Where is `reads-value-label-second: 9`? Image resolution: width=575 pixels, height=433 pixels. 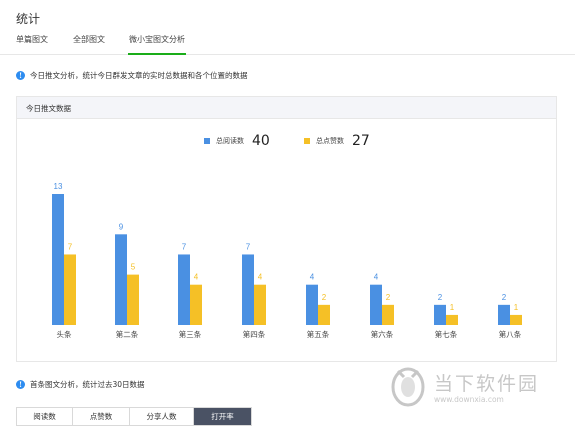 reads-value-label-second: 9 is located at coordinates (121, 226).